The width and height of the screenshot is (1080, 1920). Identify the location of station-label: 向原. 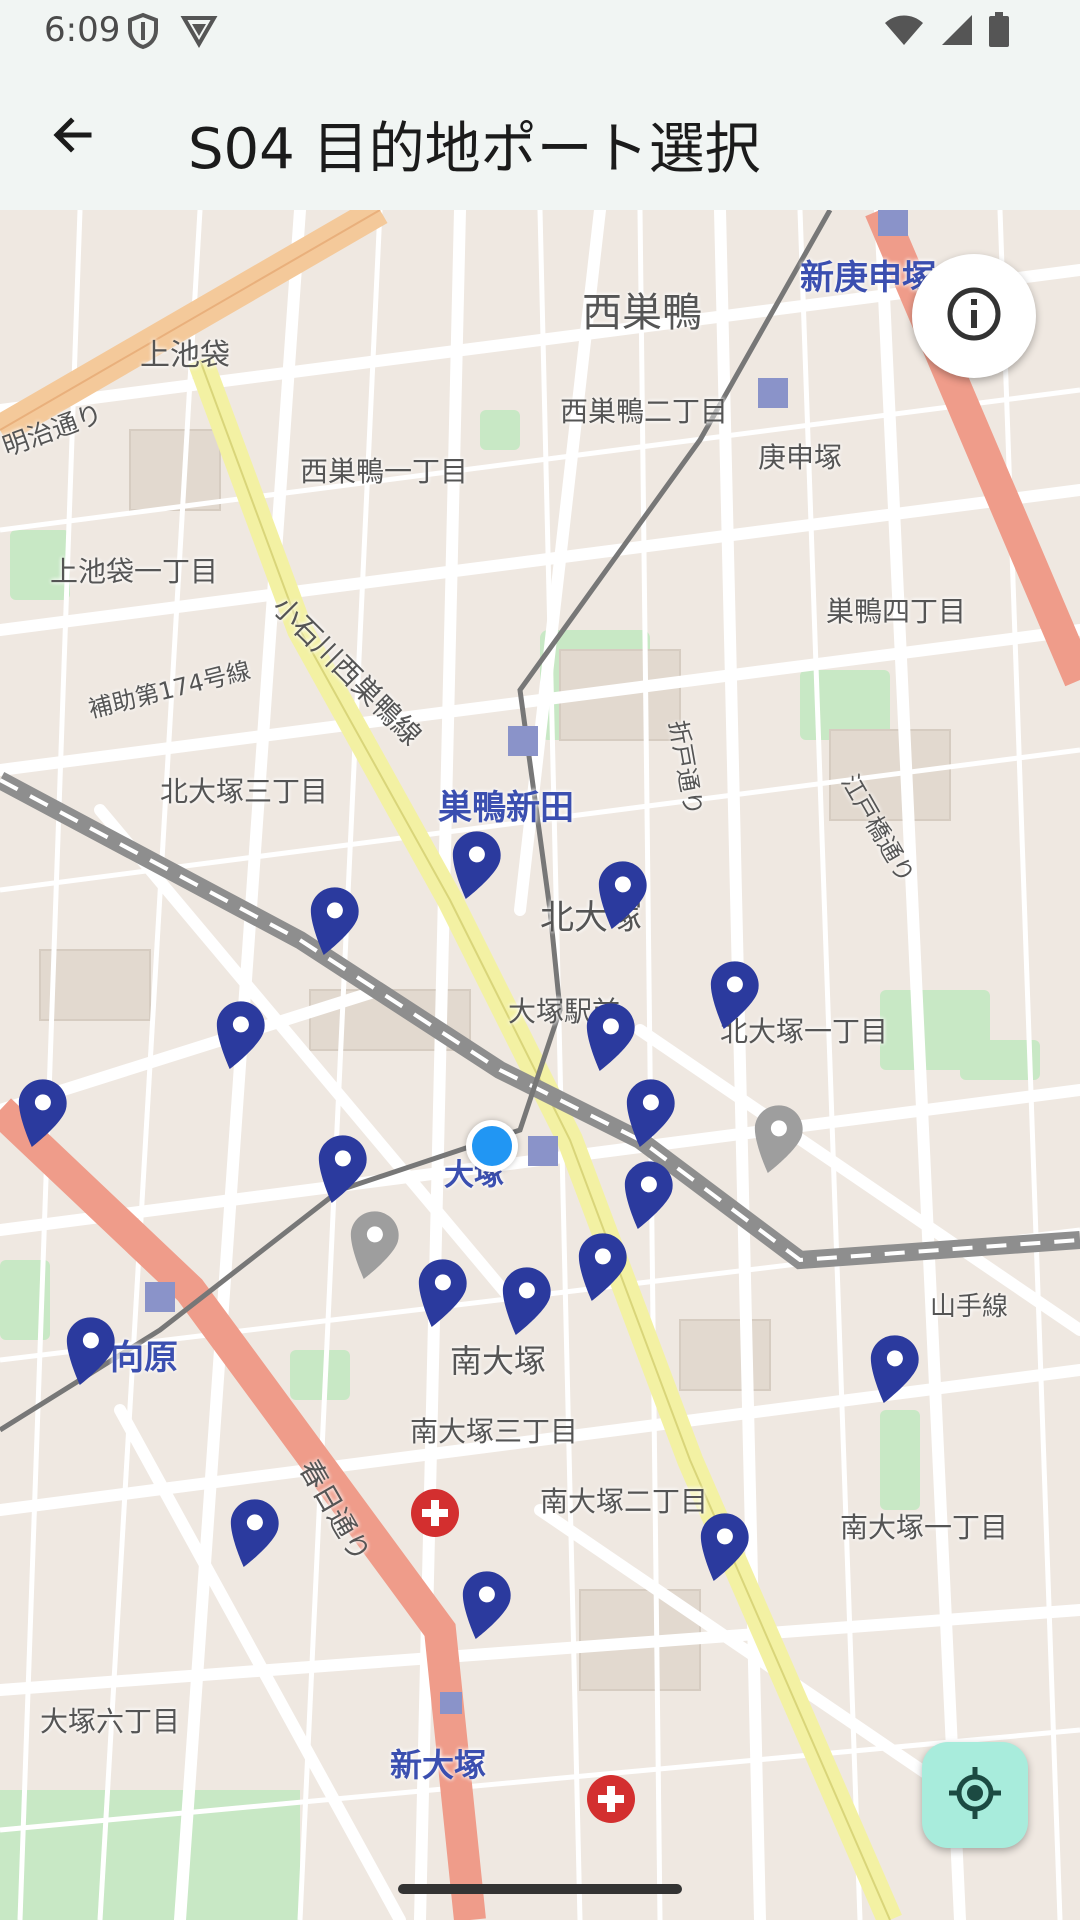
(144, 1358).